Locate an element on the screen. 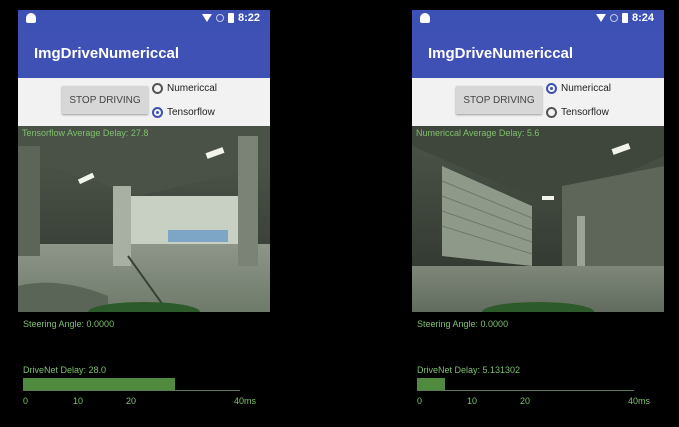  camera-caption: Tensorflow Average Delay: 27.8 is located at coordinates (85, 133).